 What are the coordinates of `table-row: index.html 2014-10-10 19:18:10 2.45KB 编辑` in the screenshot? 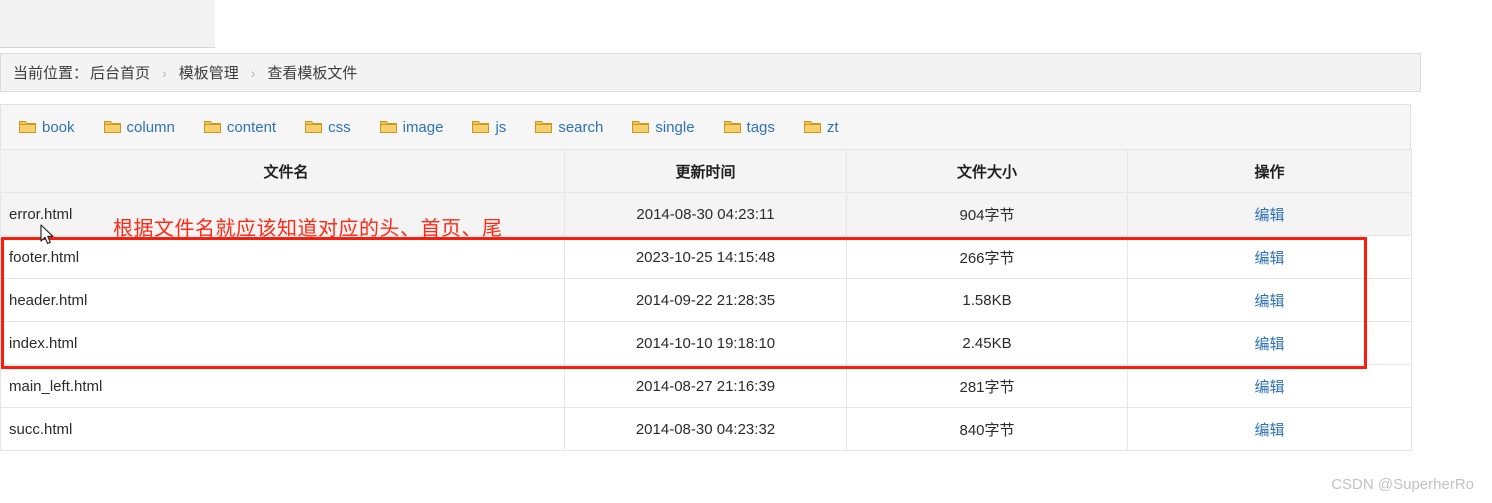 It's located at (706, 343).